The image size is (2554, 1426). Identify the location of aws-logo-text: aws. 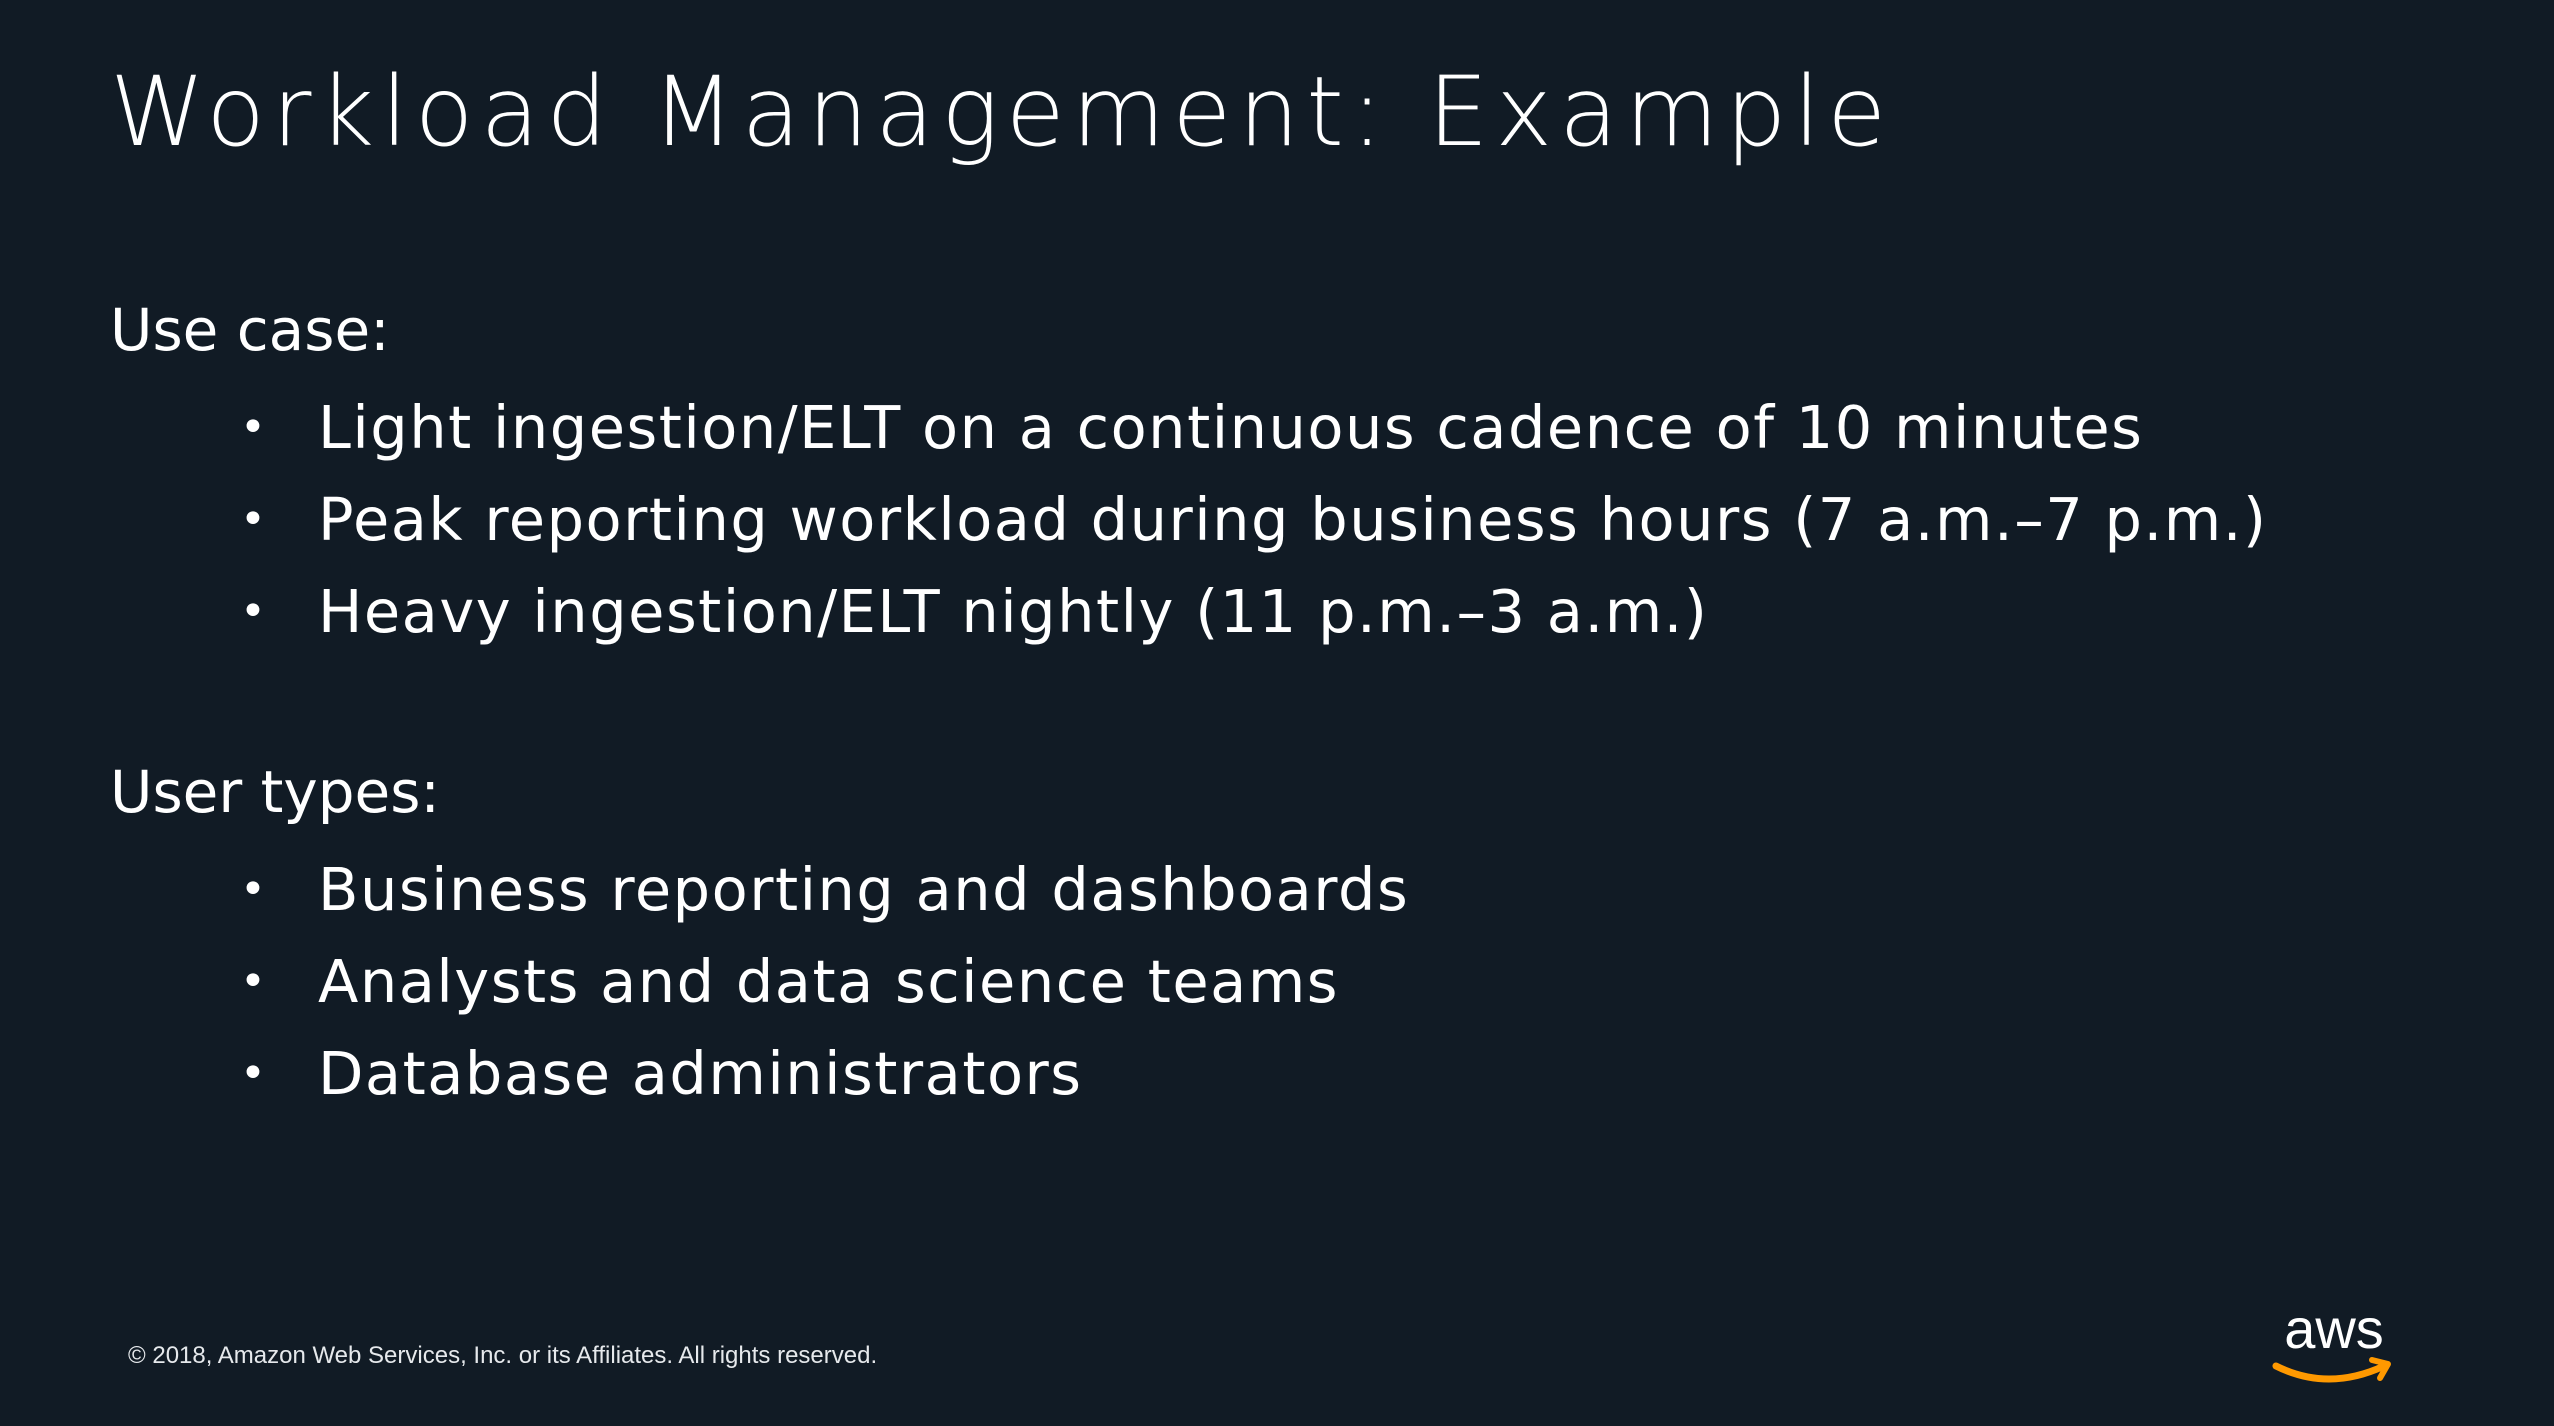
(2334, 1330).